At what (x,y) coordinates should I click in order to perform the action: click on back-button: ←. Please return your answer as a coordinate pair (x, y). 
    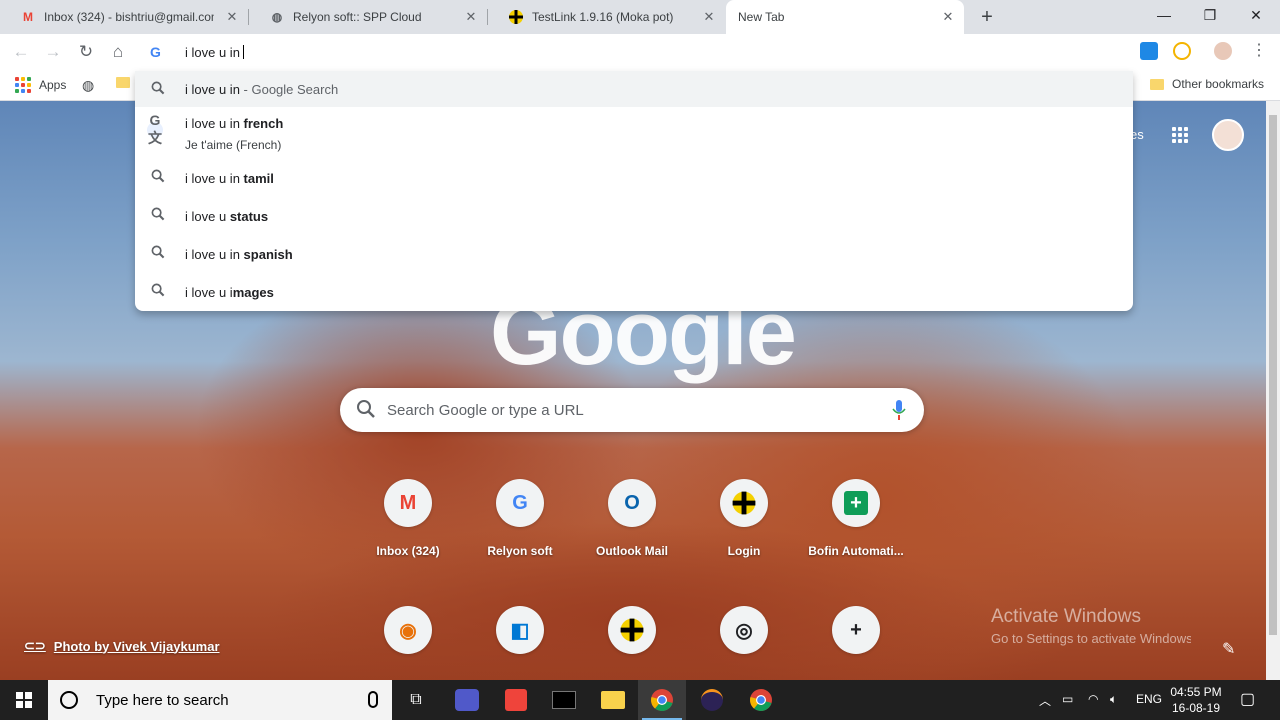
    Looking at the image, I should click on (21, 52).